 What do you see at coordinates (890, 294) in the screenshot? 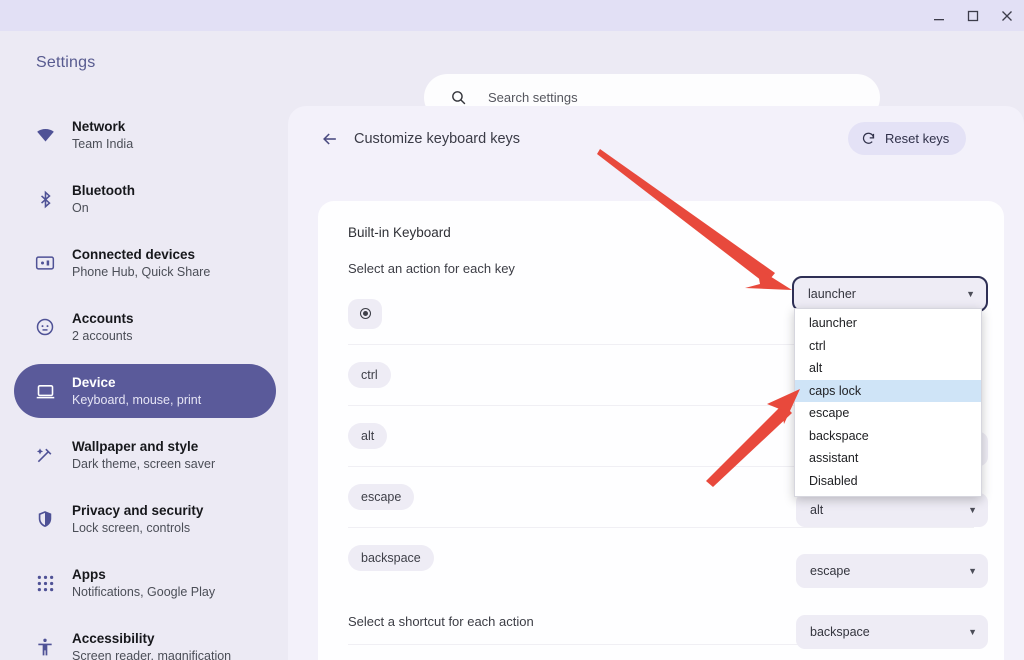
I see `key-select-launcher: launcher ▼` at bounding box center [890, 294].